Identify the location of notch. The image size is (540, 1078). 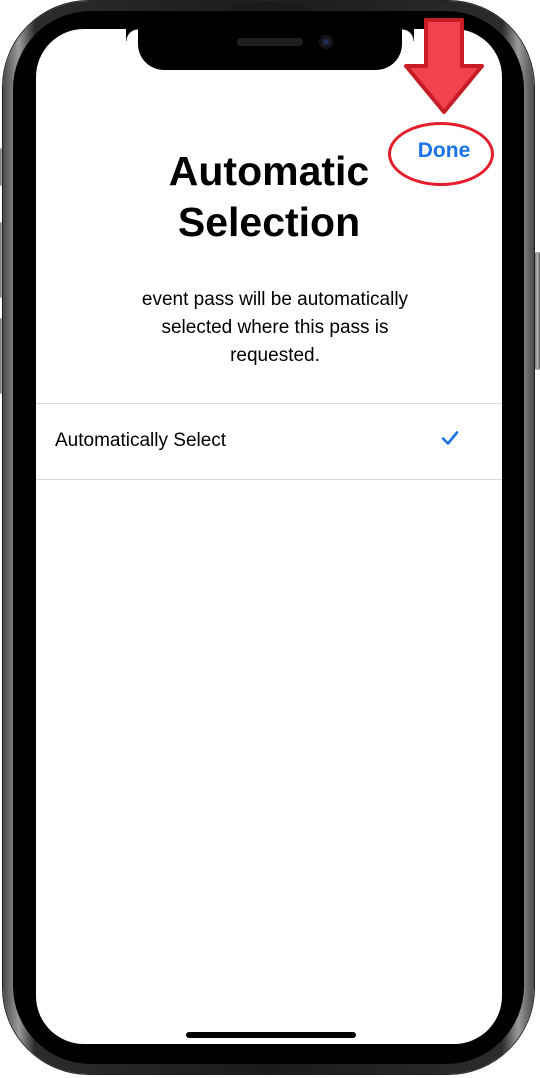
(270, 49).